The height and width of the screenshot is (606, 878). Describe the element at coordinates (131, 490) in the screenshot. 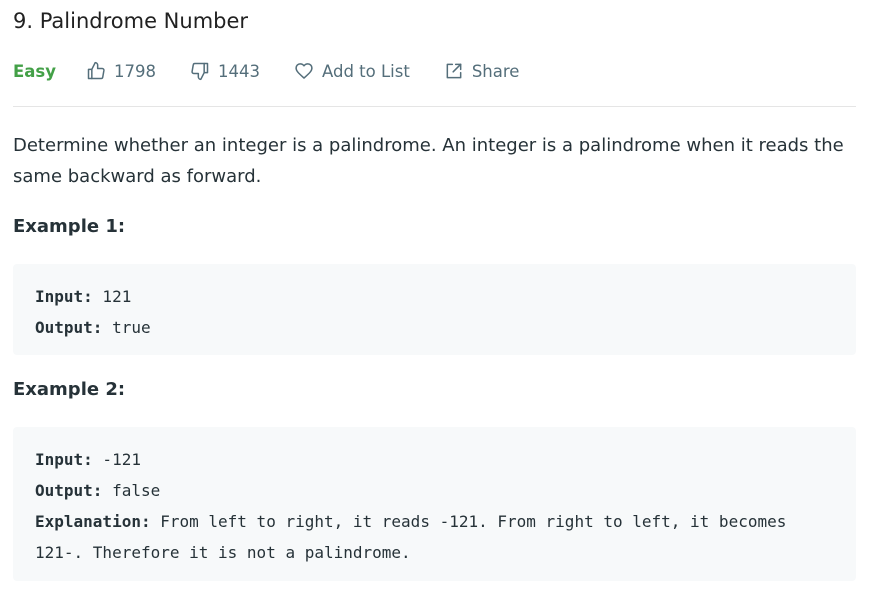

I see `example-2-output-value: false` at that location.